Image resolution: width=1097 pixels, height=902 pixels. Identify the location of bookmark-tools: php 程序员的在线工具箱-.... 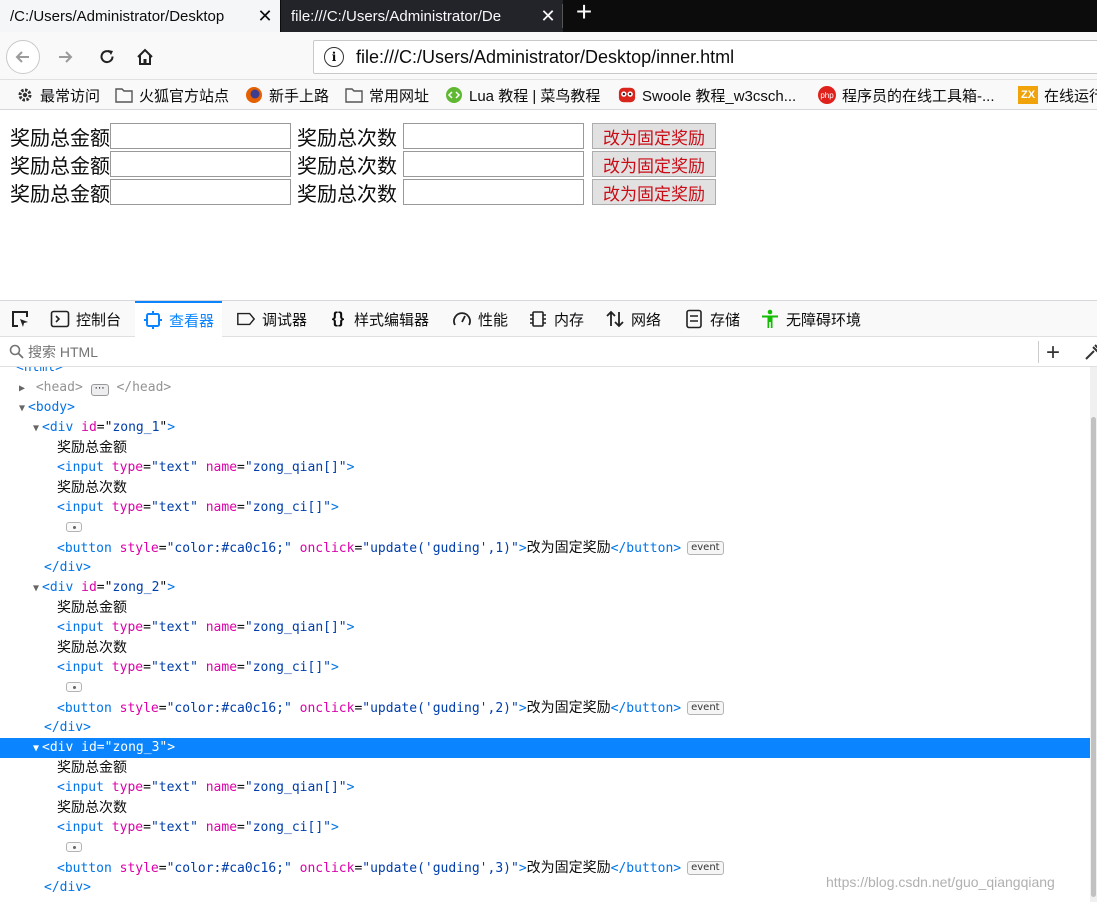
(906, 95).